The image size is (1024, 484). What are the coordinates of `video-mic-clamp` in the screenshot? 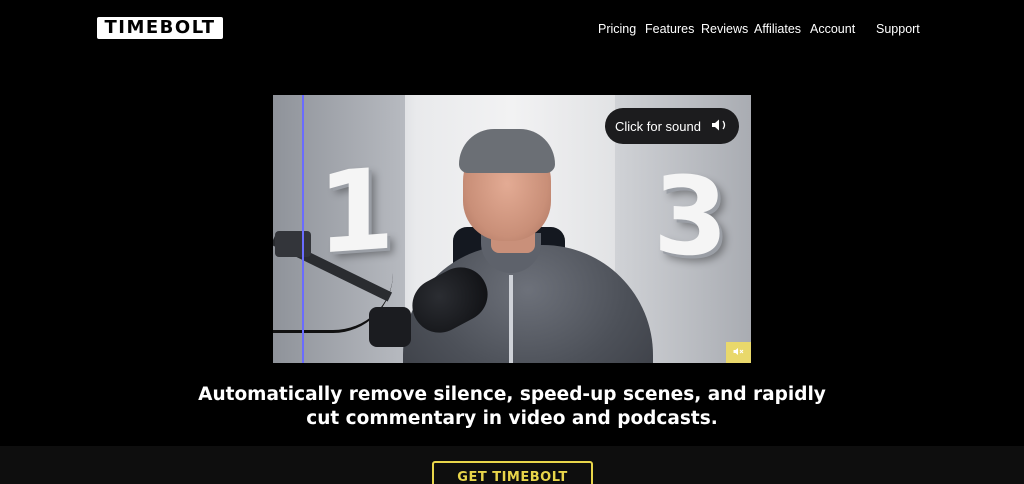 It's located at (293, 244).